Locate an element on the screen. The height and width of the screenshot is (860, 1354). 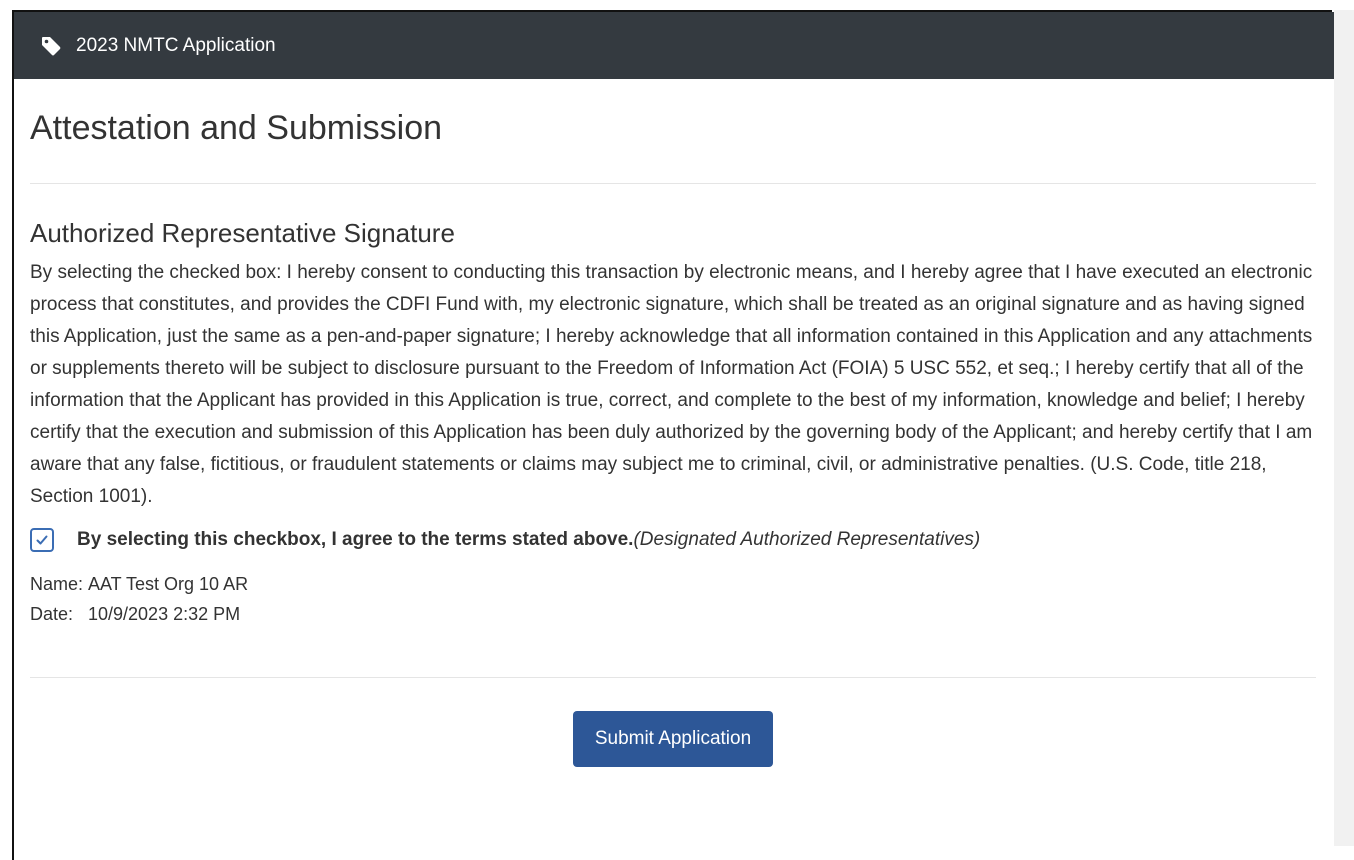
date-row: Date: 10/9/2023 2:32 PM is located at coordinates (673, 614).